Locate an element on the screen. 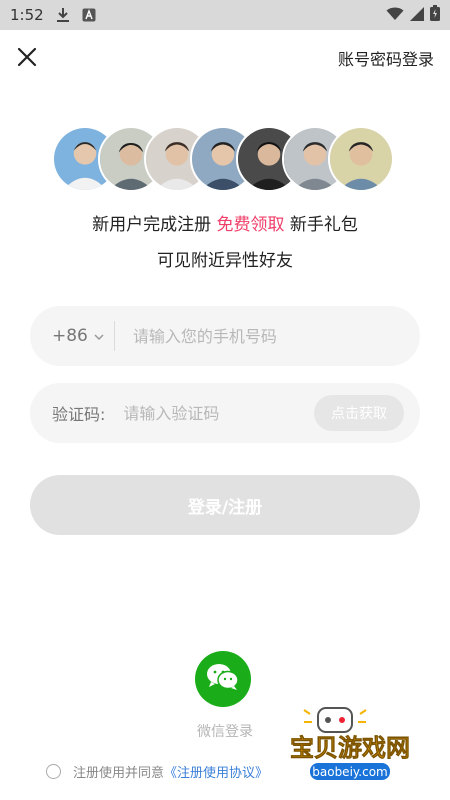 Image resolution: width=450 pixels, height=800 pixels. login-register-button: 登录/注册 is located at coordinates (225, 505).